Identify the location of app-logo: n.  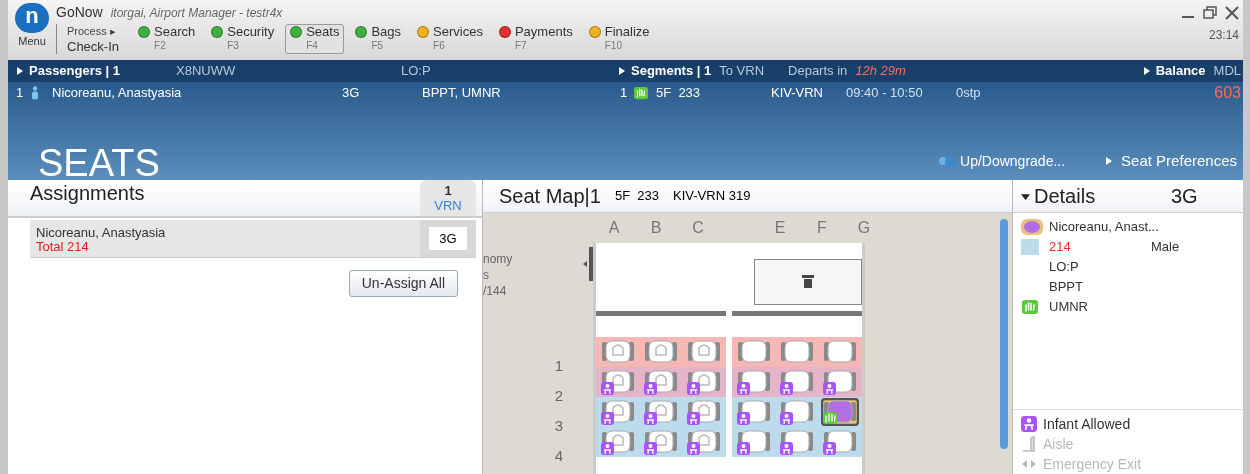
(32, 18).